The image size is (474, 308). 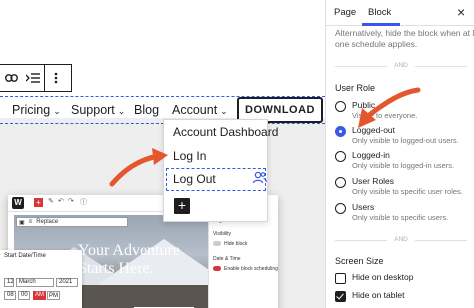 What do you see at coordinates (340, 106) in the screenshot?
I see `radio-public` at bounding box center [340, 106].